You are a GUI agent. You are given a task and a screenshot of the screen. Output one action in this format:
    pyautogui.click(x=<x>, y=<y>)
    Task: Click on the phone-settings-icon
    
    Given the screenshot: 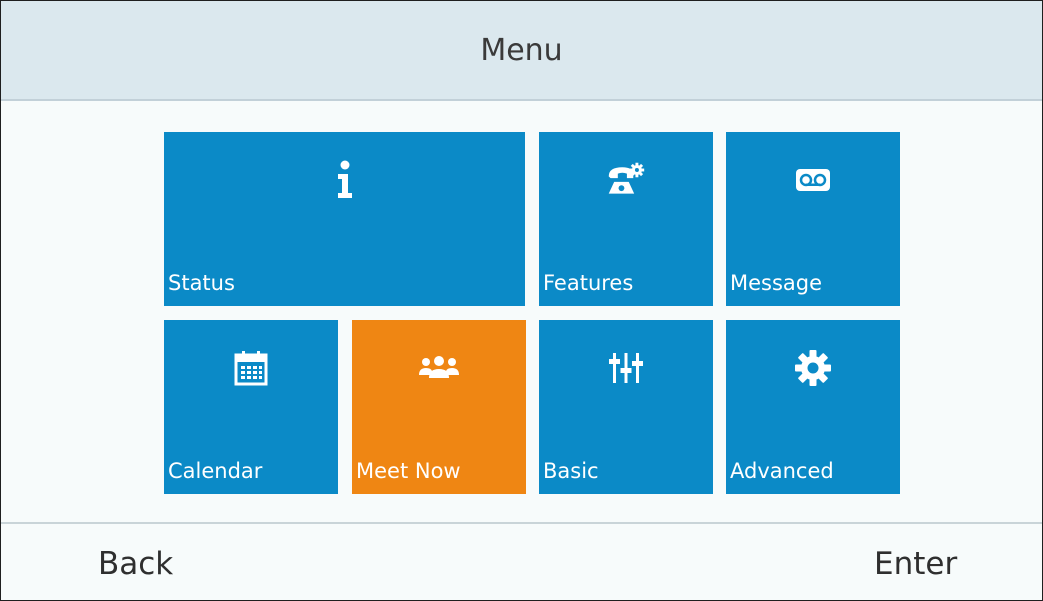 What is the action you would take?
    pyautogui.click(x=626, y=180)
    